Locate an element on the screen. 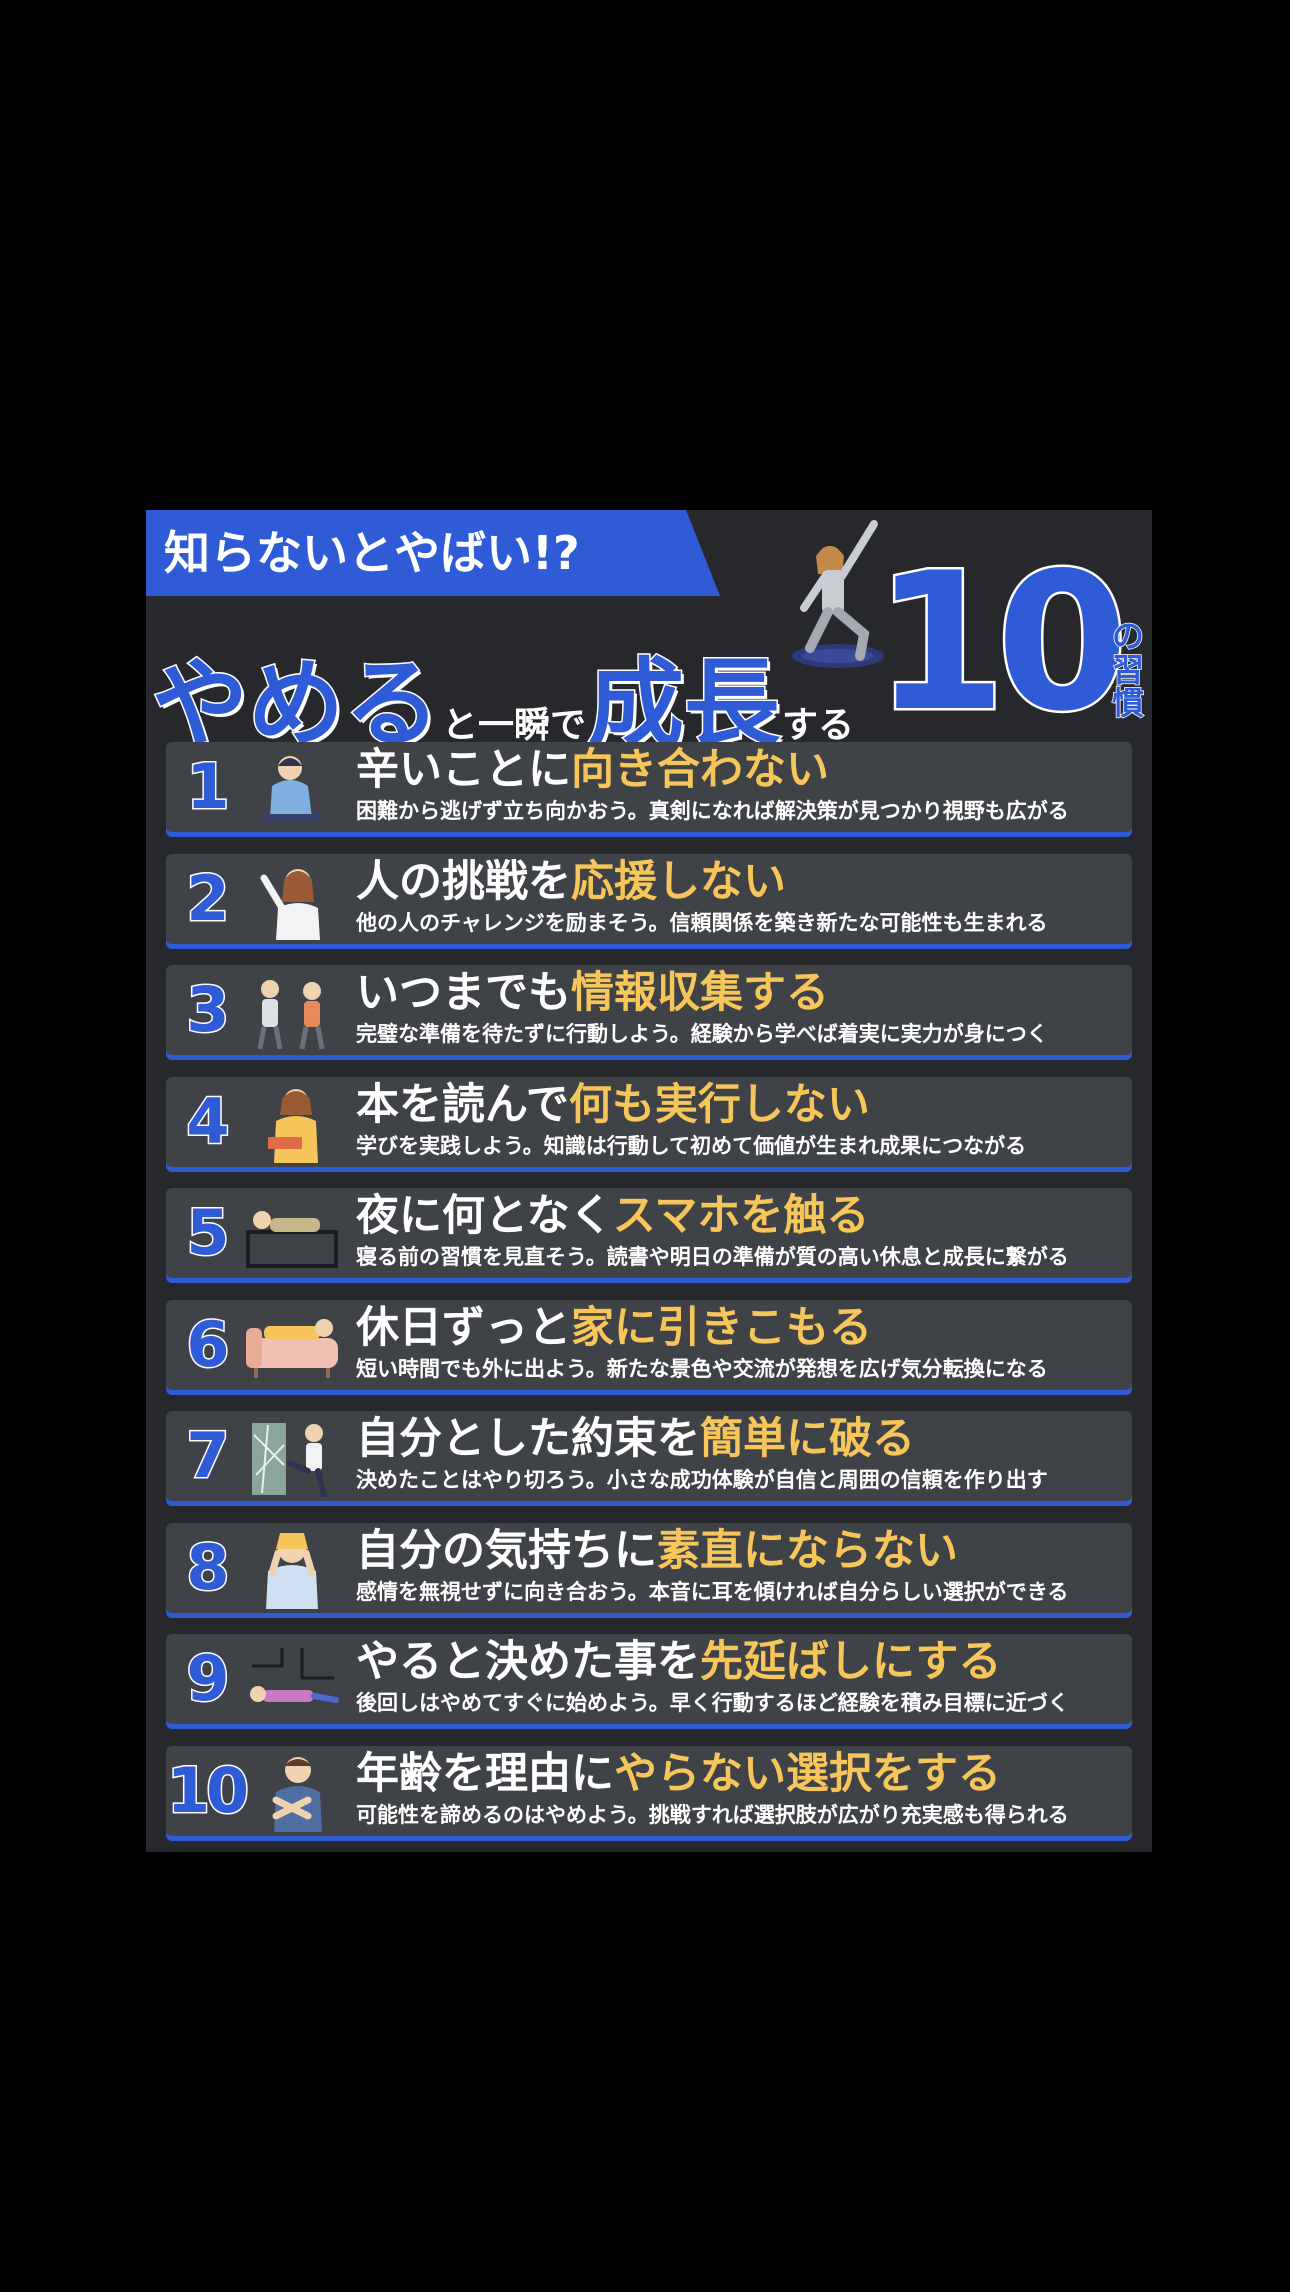 The height and width of the screenshot is (2292, 1290). suffix-char: 習 is located at coordinates (1128, 669).